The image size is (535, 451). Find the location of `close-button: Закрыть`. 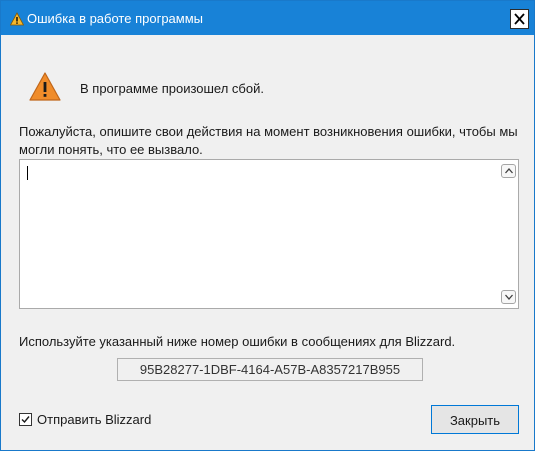

close-button: Закрыть is located at coordinates (475, 419).